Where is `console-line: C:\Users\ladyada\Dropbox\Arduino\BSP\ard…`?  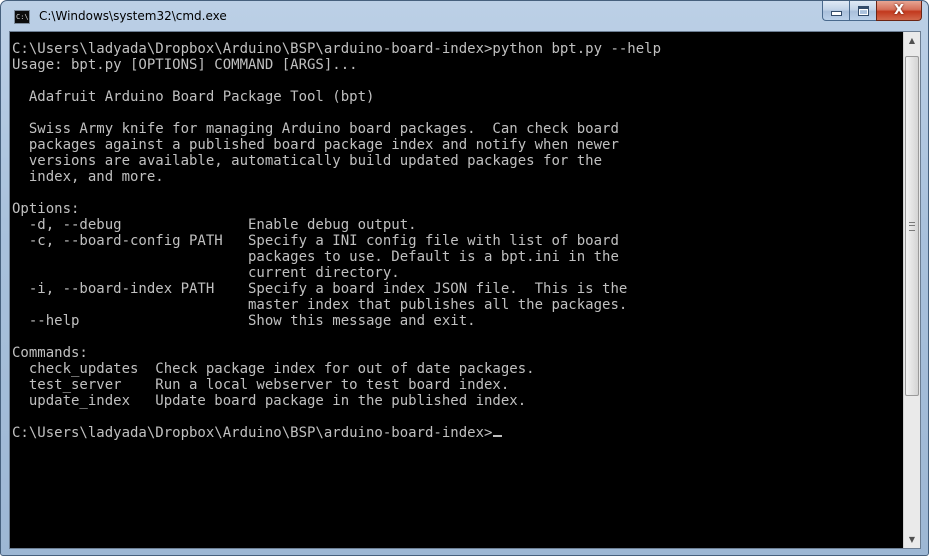 console-line: C:\Users\ladyada\Dropbox\Arduino\BSP\ard… is located at coordinates (337, 49).